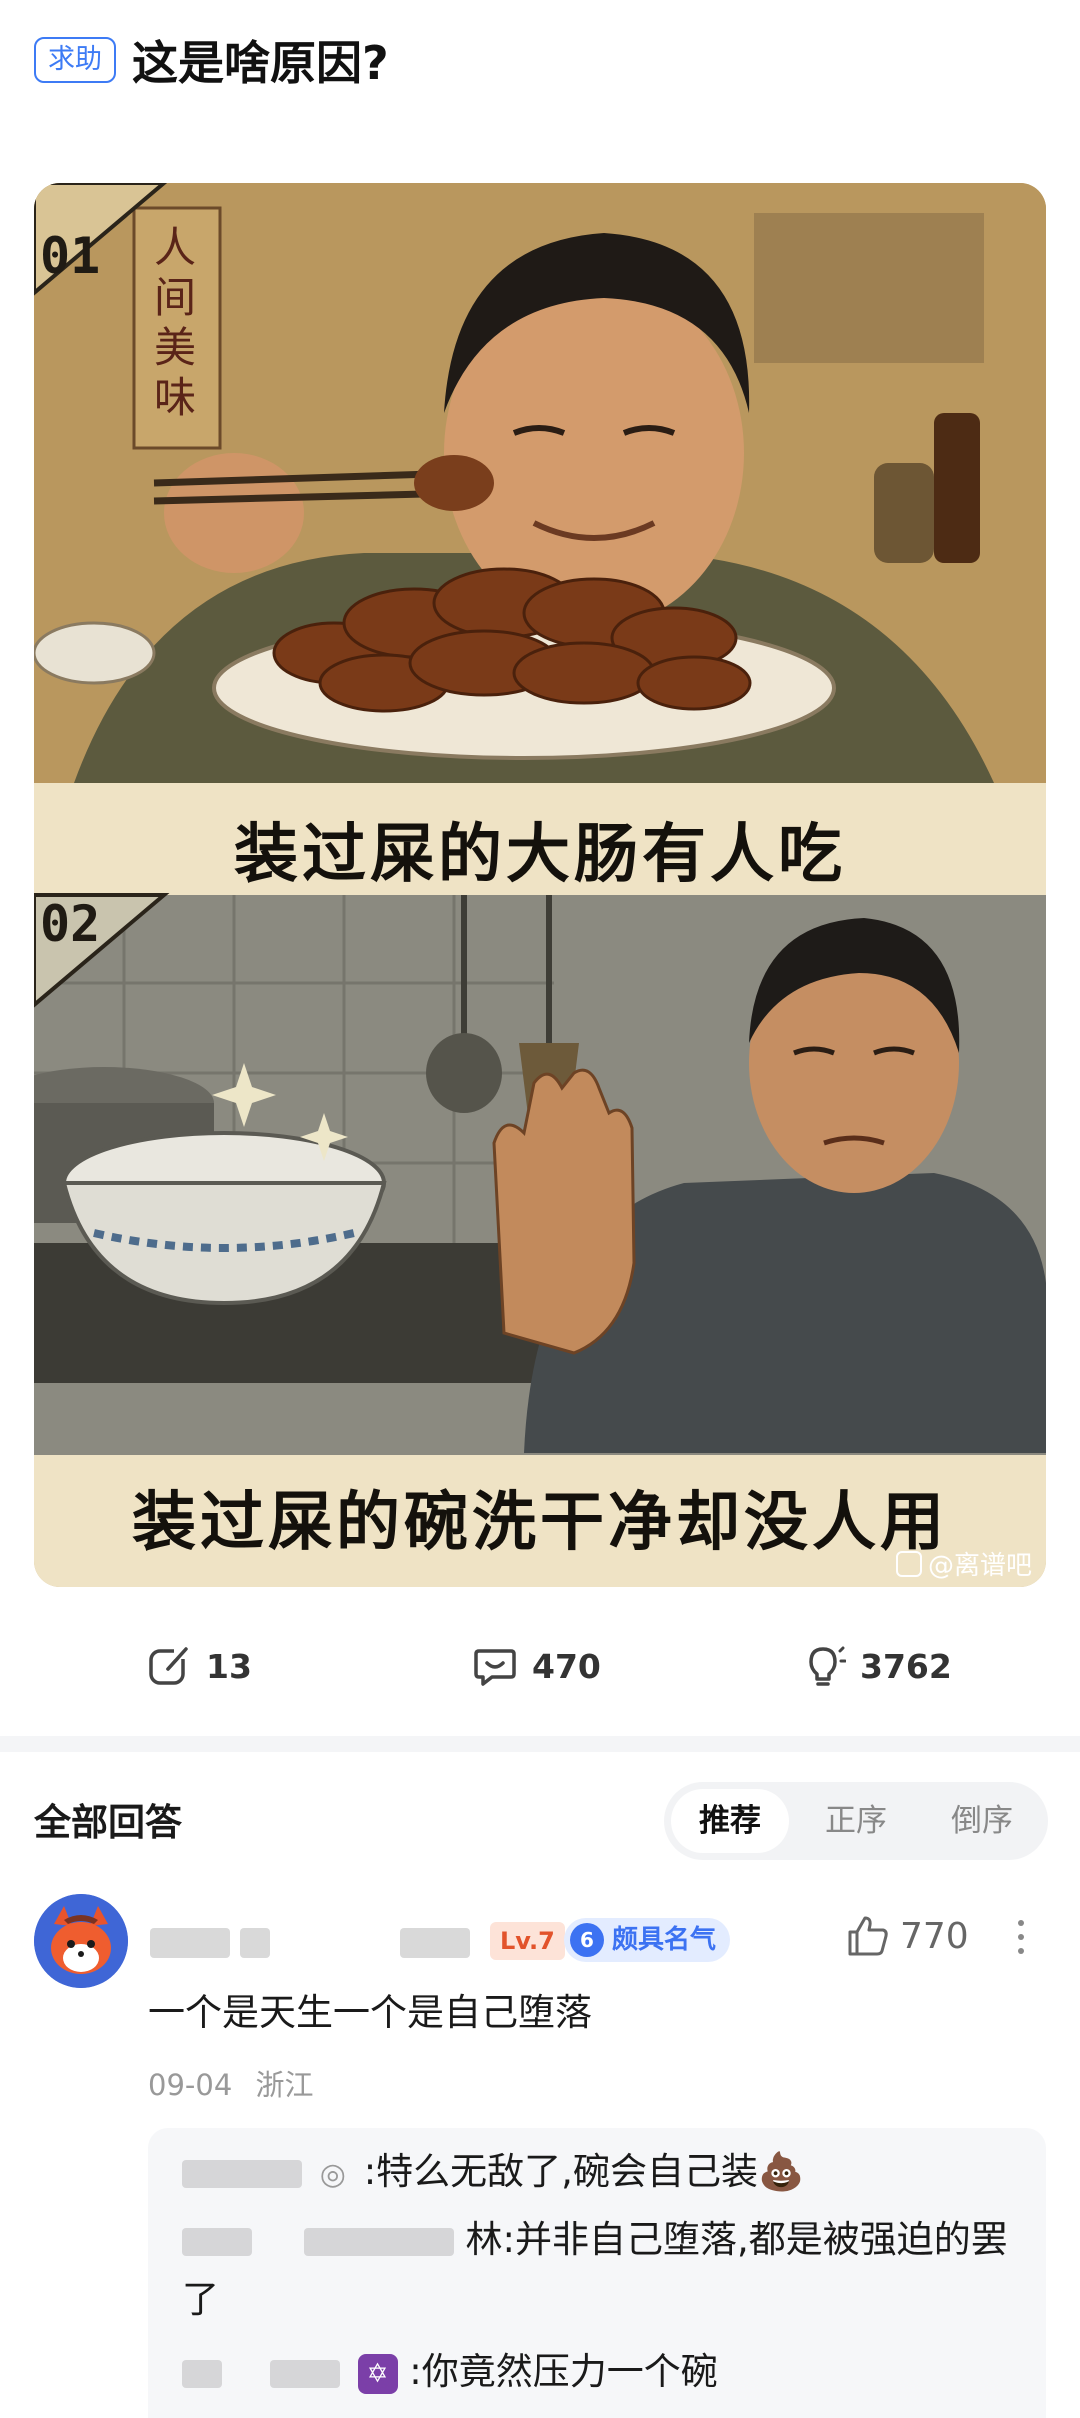  I want to click on reply-item: ◎ :特么无敌了,碗会自己装💩, so click(493, 2173).